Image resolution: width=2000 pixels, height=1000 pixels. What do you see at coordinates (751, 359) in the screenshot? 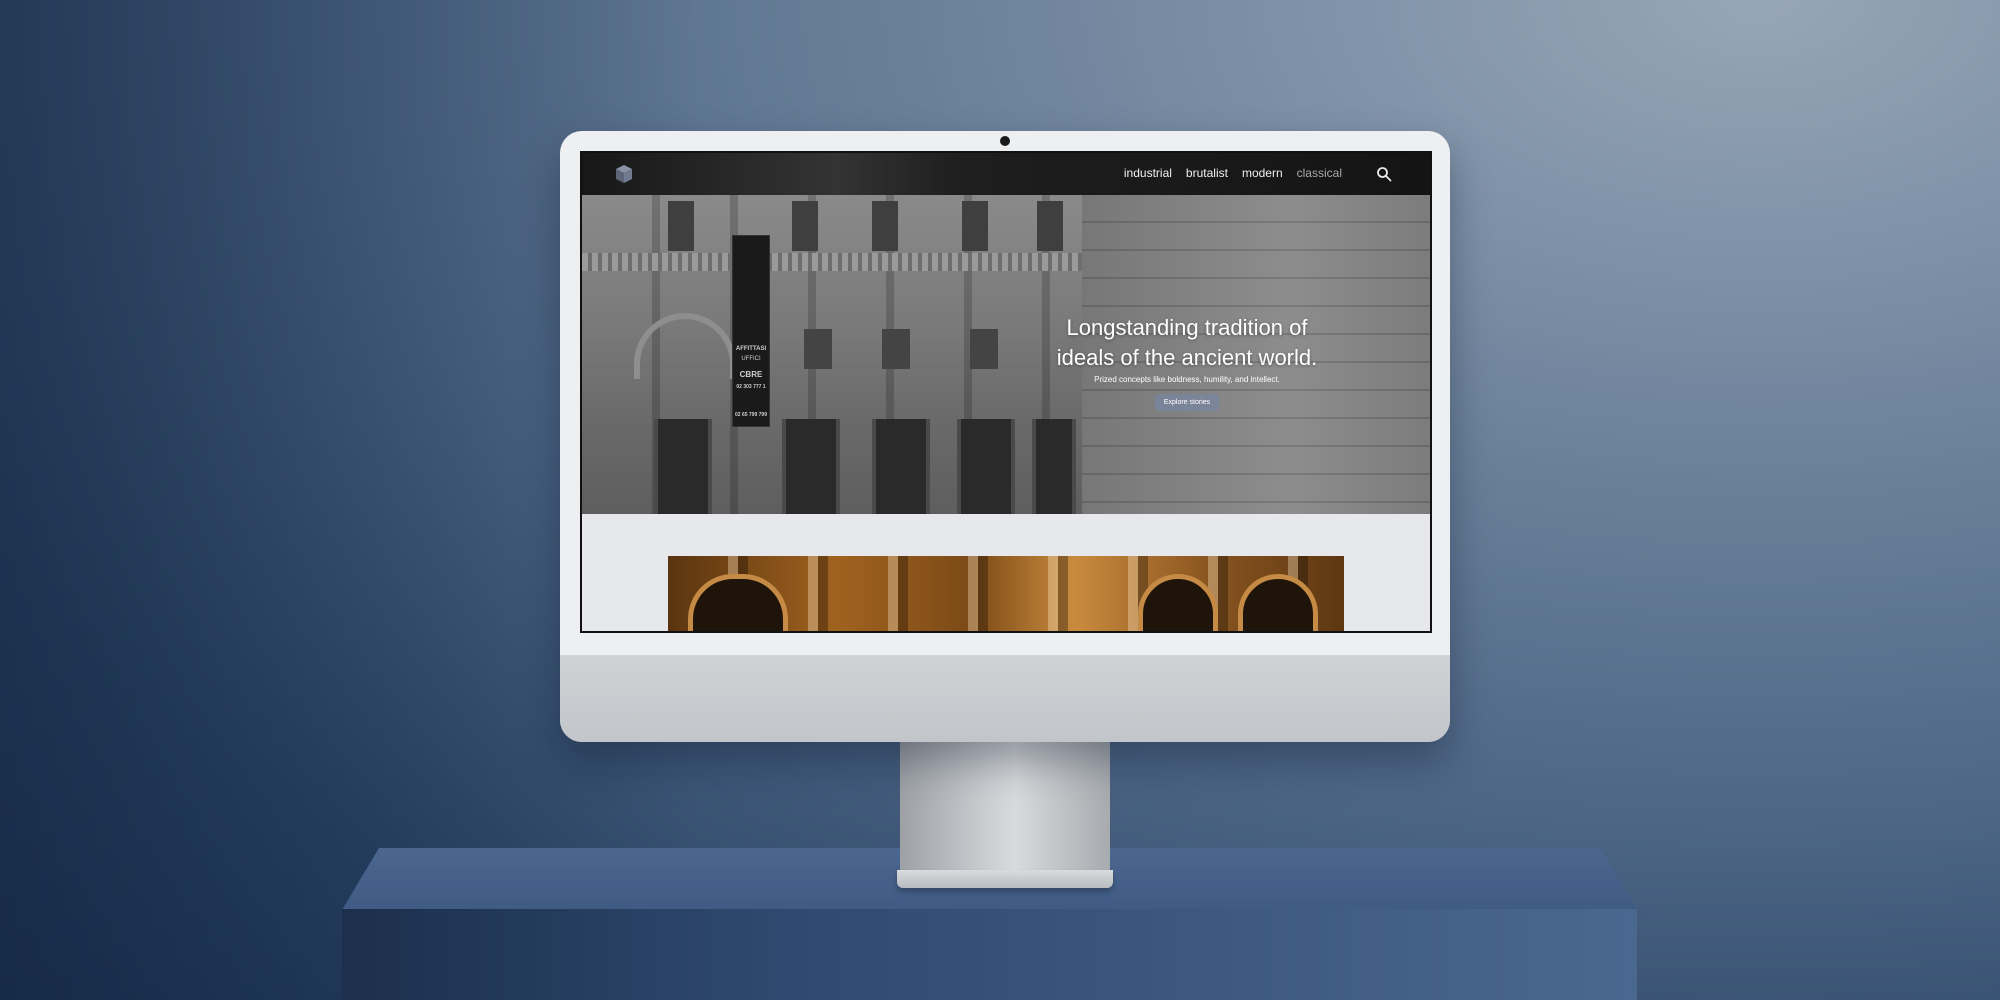
I see `banner-line: UFFICI` at bounding box center [751, 359].